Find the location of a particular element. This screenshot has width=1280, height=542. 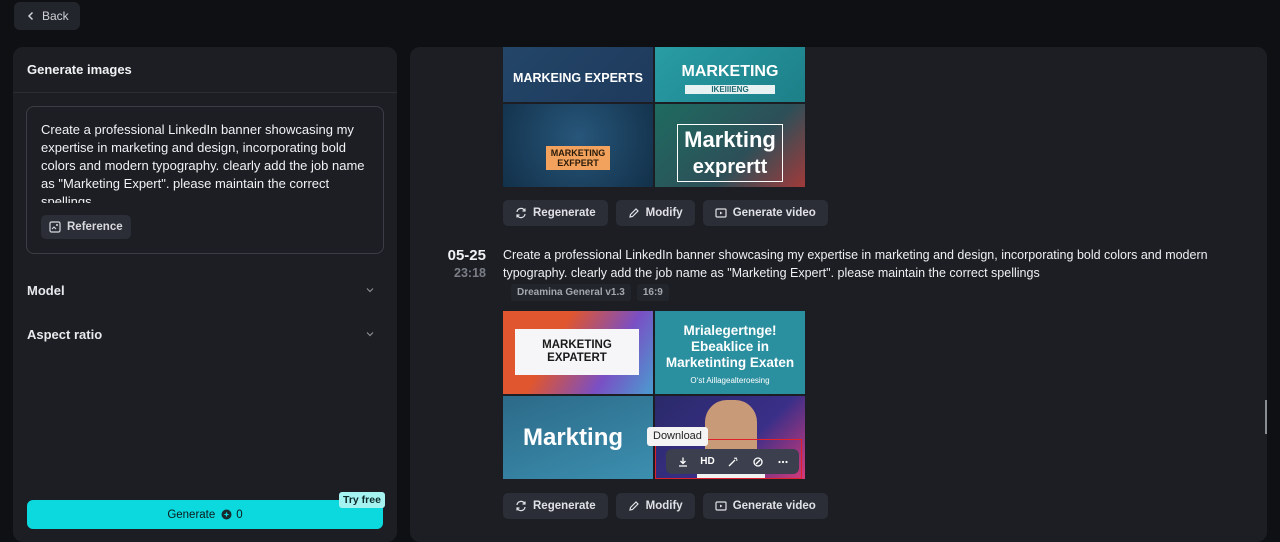

entry-actions: Regenerate Modify Generate video is located at coordinates (665, 506).